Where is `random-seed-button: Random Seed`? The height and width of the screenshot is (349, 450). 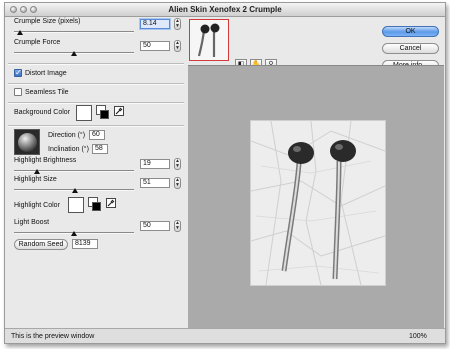 random-seed-button: Random Seed is located at coordinates (41, 244).